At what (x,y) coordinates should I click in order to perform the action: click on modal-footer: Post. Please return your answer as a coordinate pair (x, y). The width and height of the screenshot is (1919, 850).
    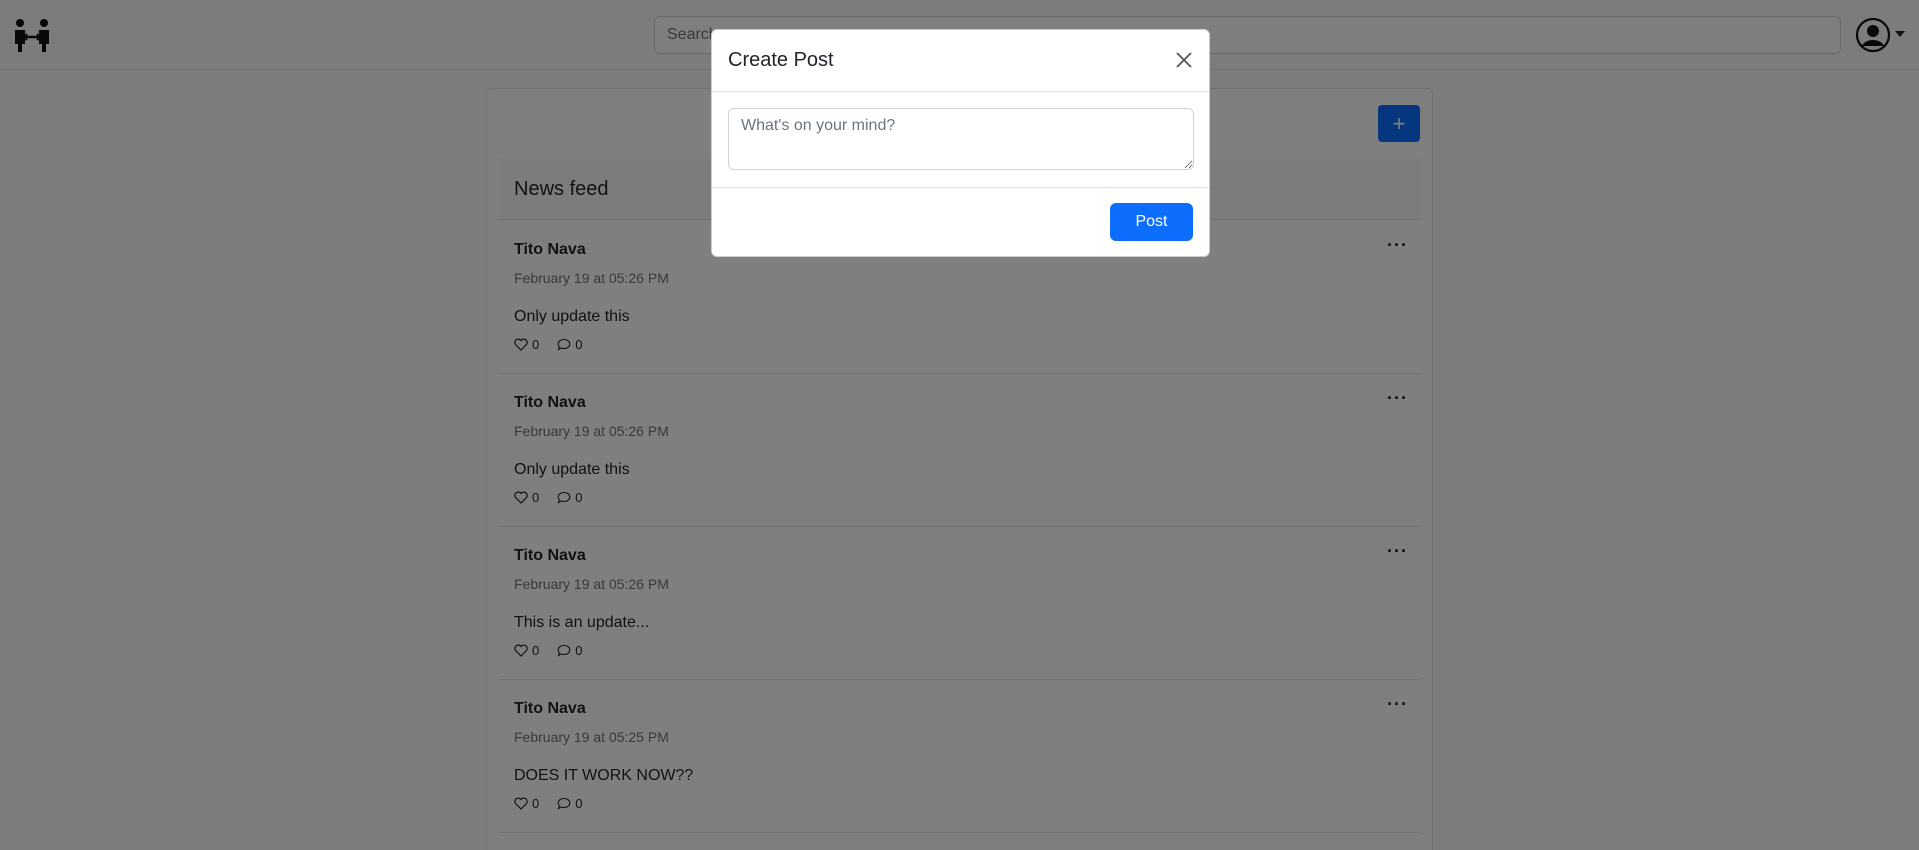
    Looking at the image, I should click on (960, 221).